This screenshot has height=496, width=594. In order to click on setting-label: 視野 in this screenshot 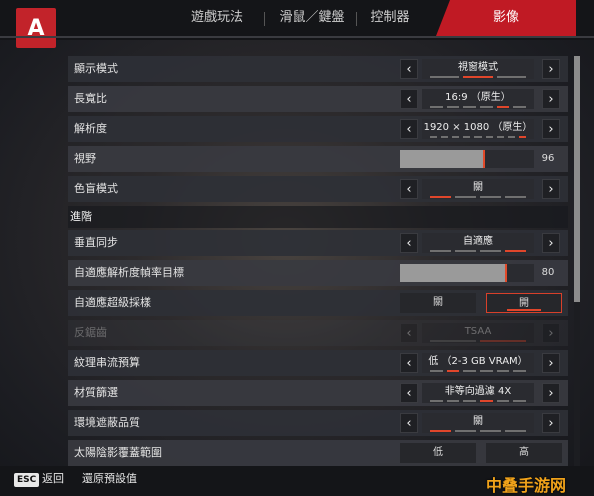, I will do `click(85, 158)`.